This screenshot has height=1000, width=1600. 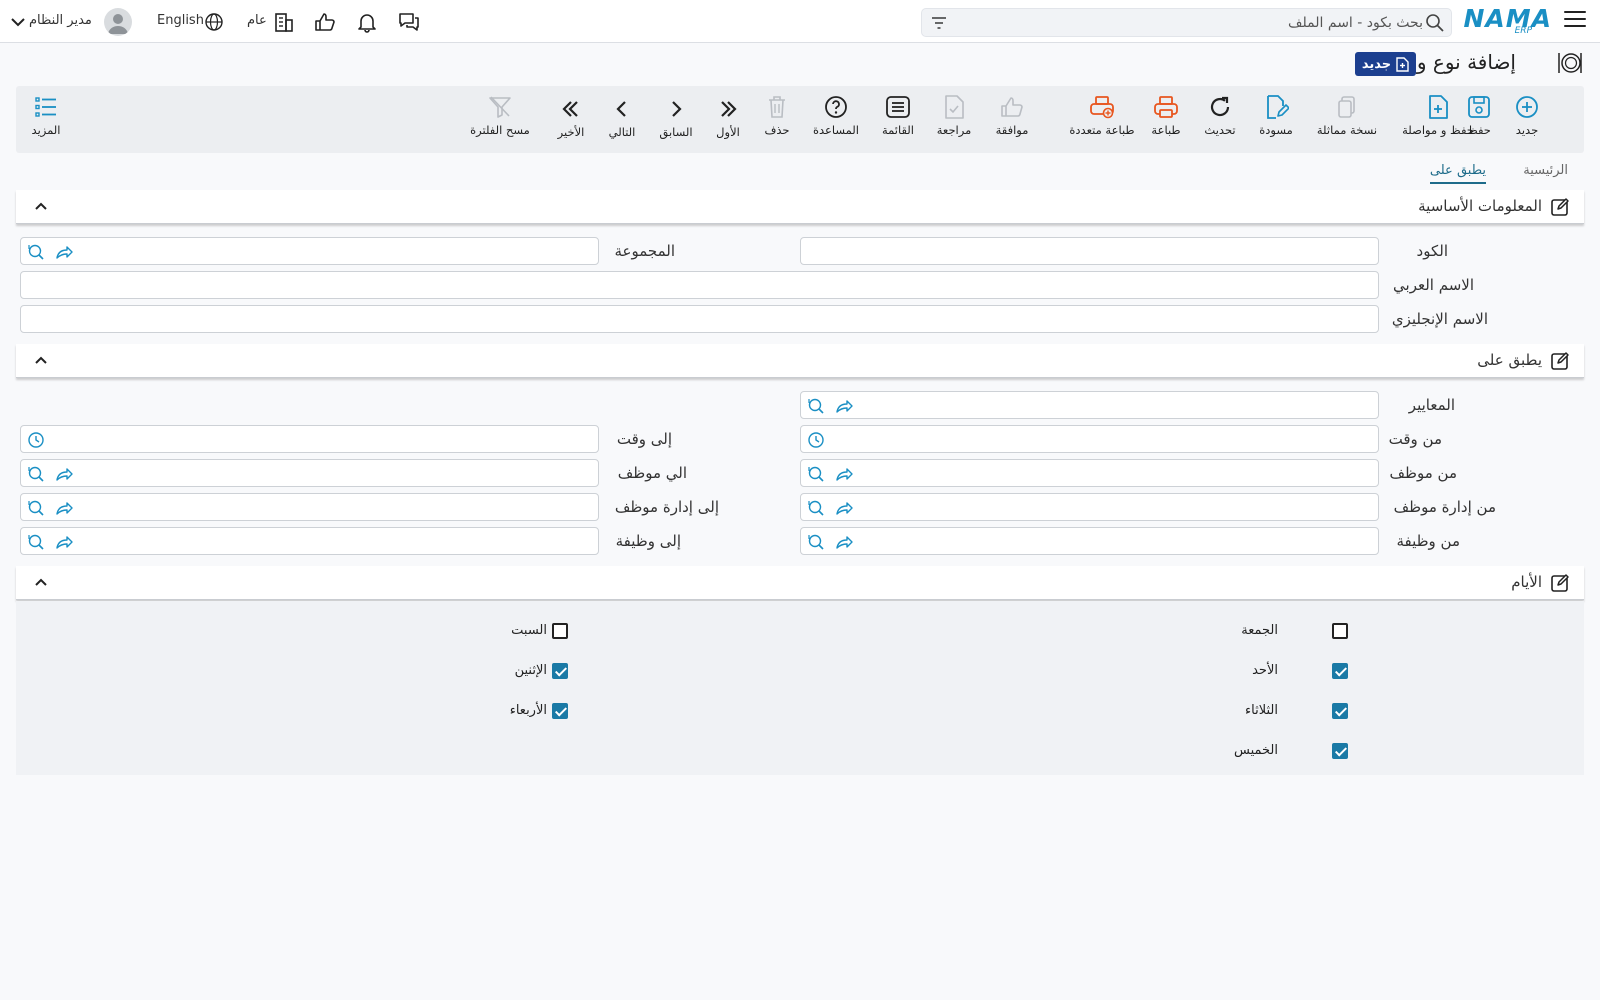 What do you see at coordinates (939, 23) in the screenshot?
I see `filter-icon` at bounding box center [939, 23].